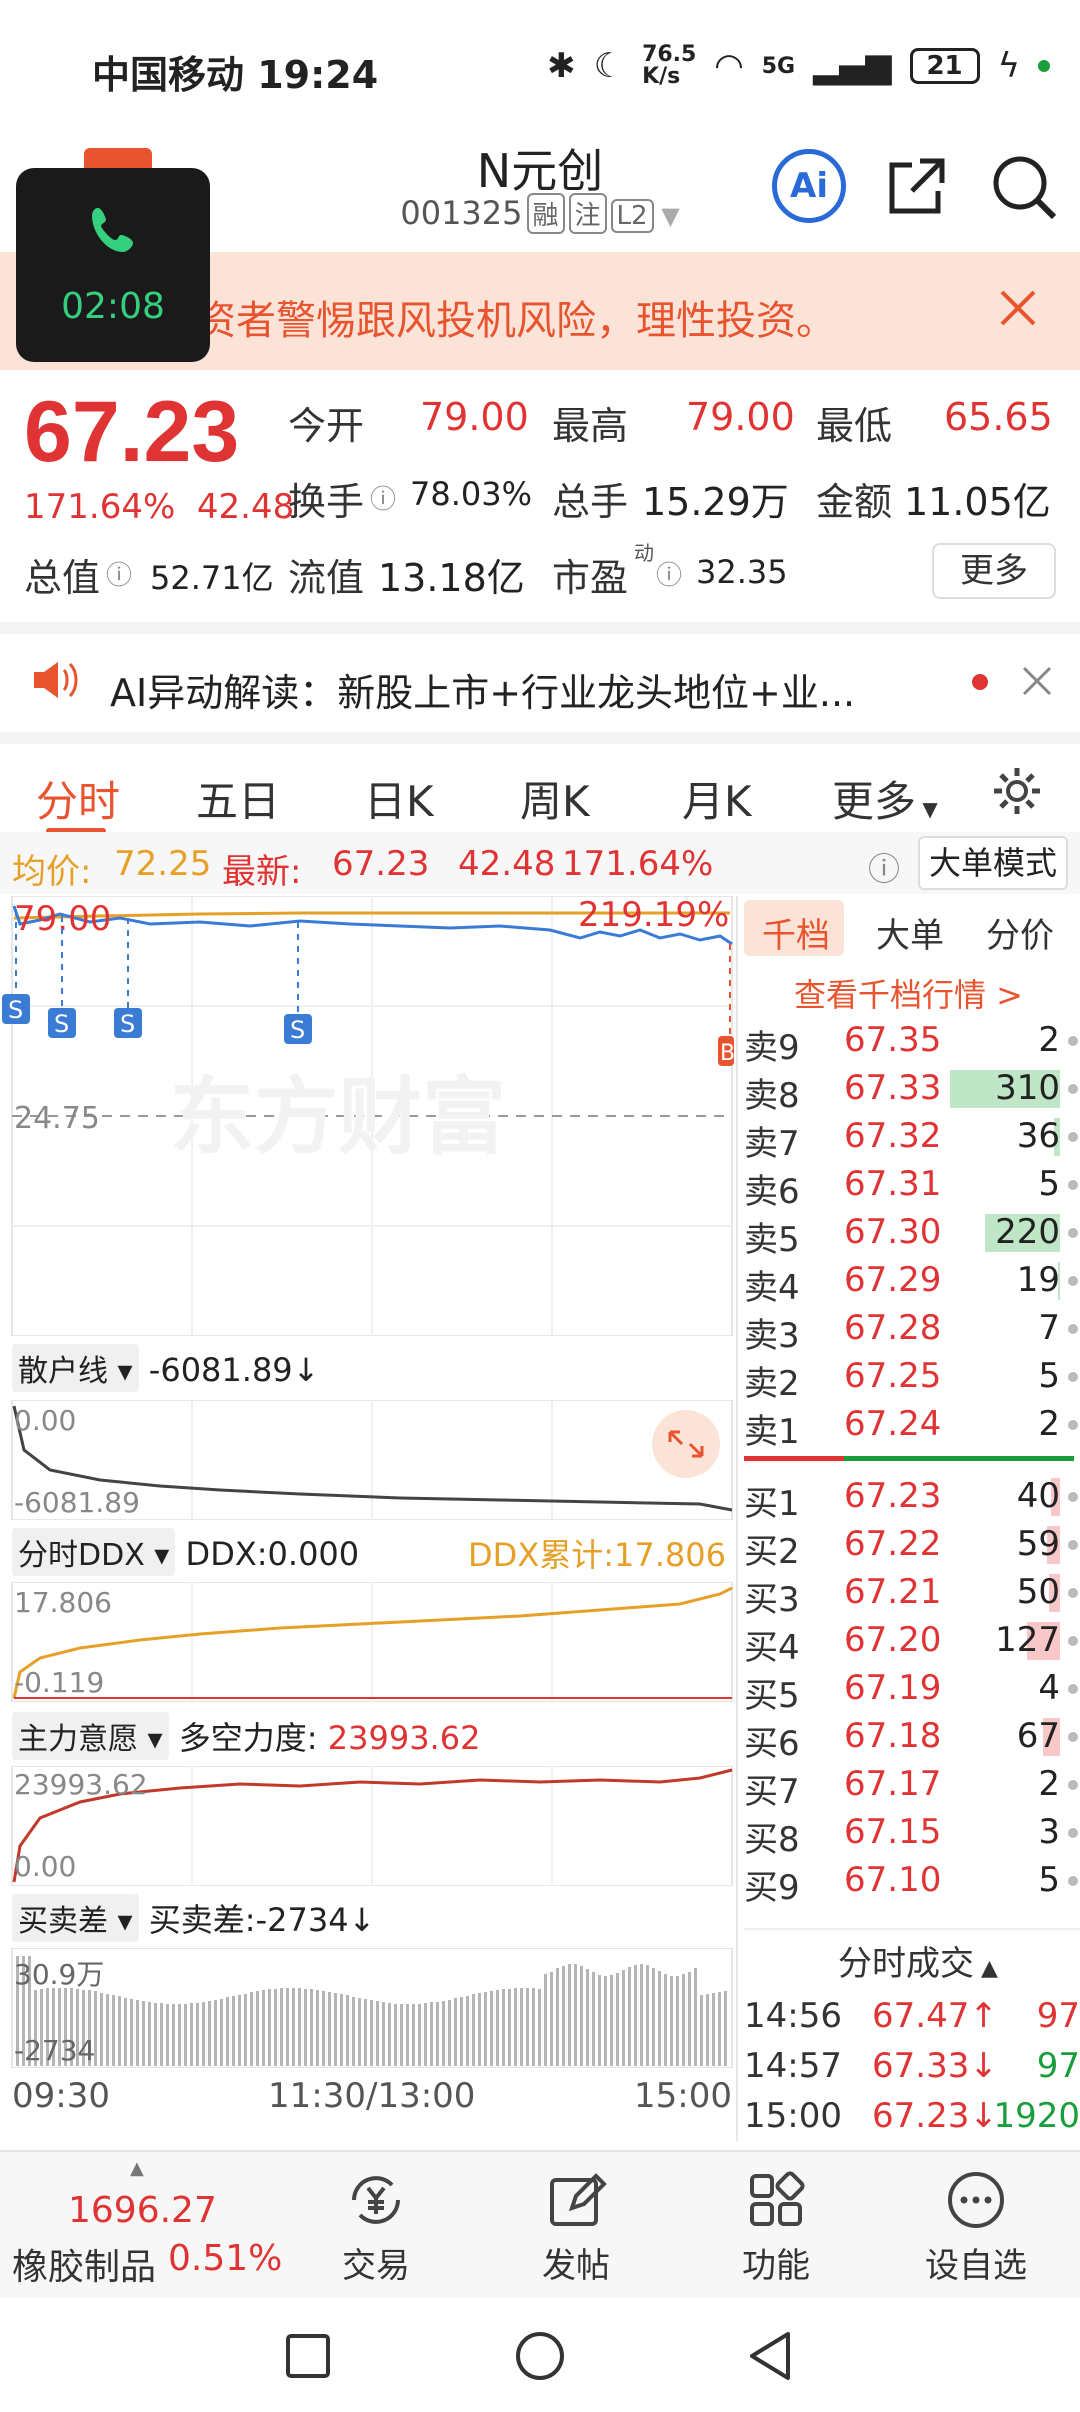  I want to click on bid-row: 买1 67.23 40, so click(912, 1498).